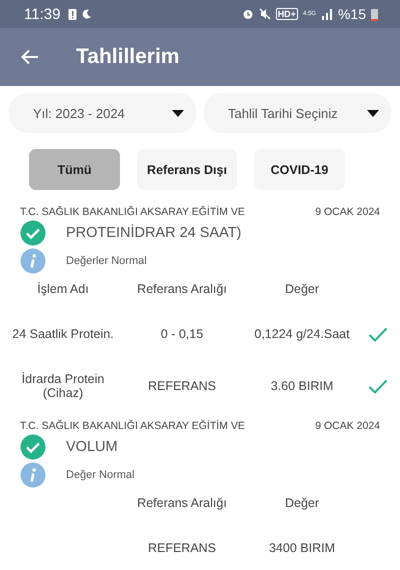 The image size is (400, 570). Describe the element at coordinates (73, 14) in the screenshot. I see `alert-icon` at that location.